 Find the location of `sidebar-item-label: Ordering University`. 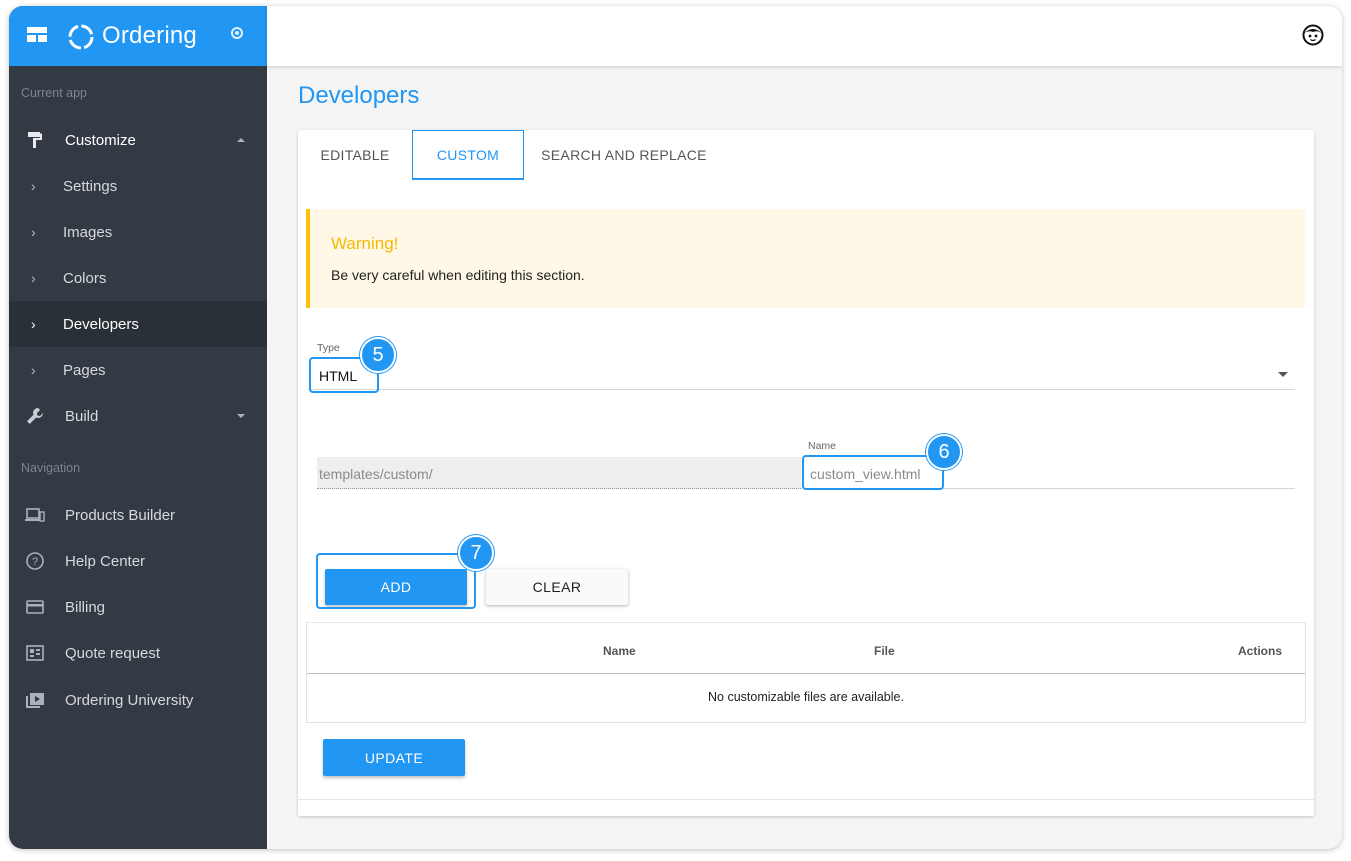

sidebar-item-label: Ordering University is located at coordinates (129, 700).